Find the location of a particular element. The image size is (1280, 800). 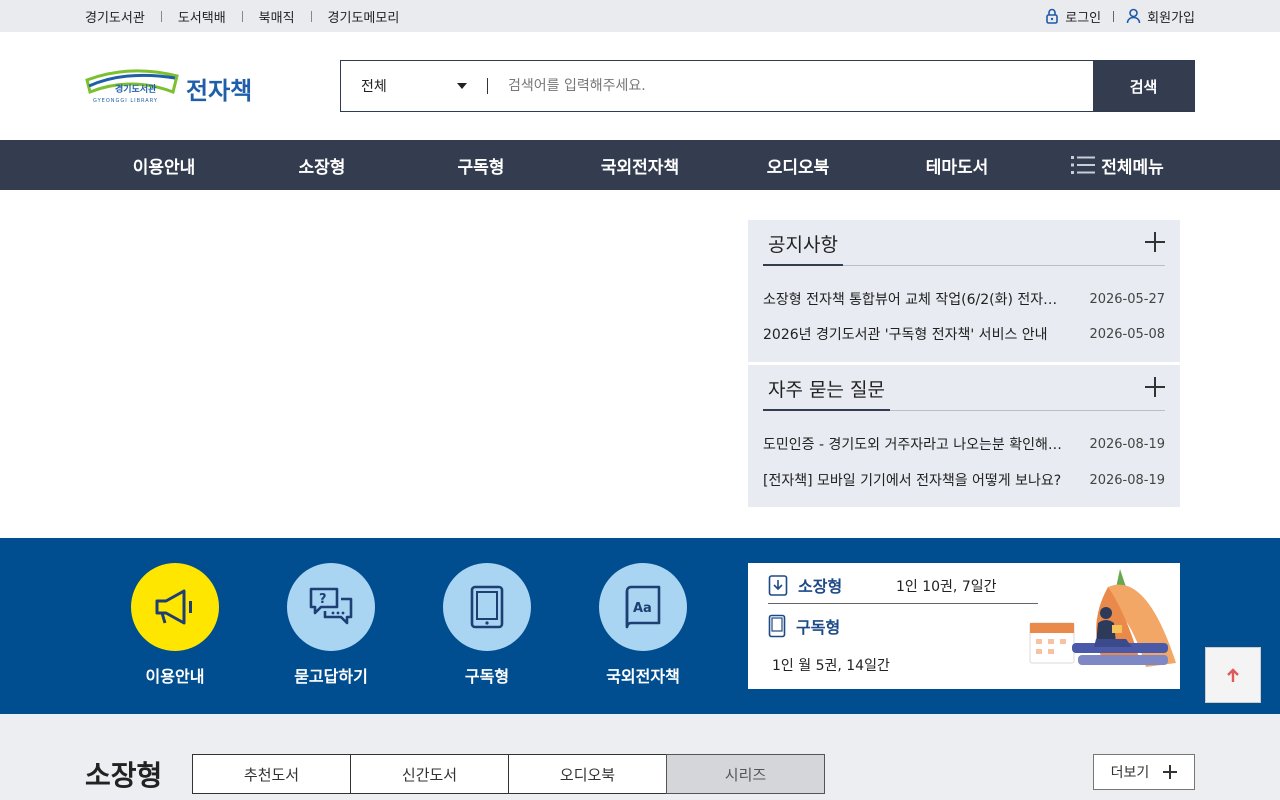

all-menu-label: 전체메뉴 is located at coordinates (1132, 167).